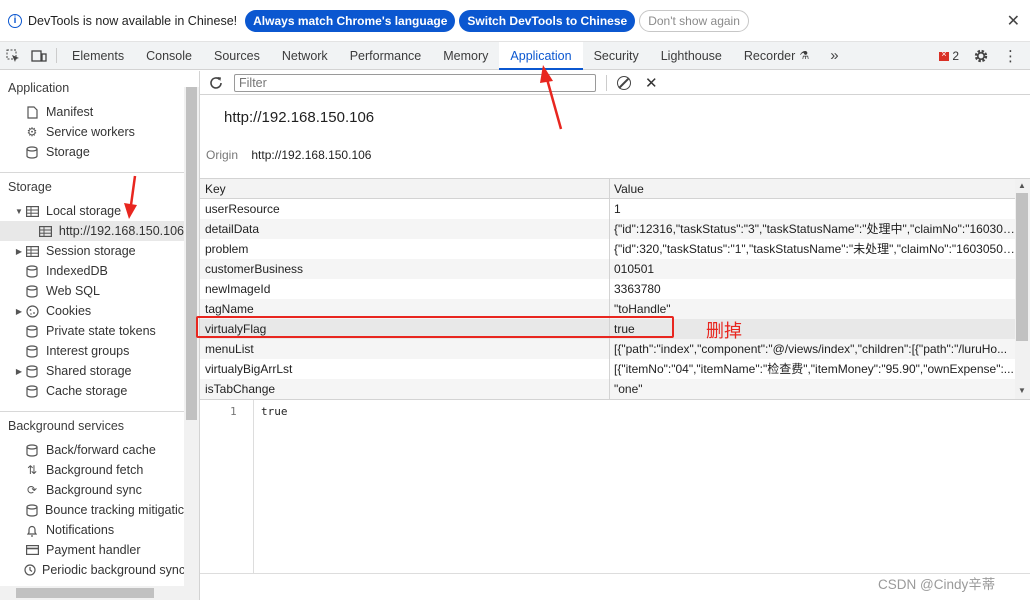 The height and width of the screenshot is (600, 1030). I want to click on expanded-arrow-icon: ▼, so click(19, 211).